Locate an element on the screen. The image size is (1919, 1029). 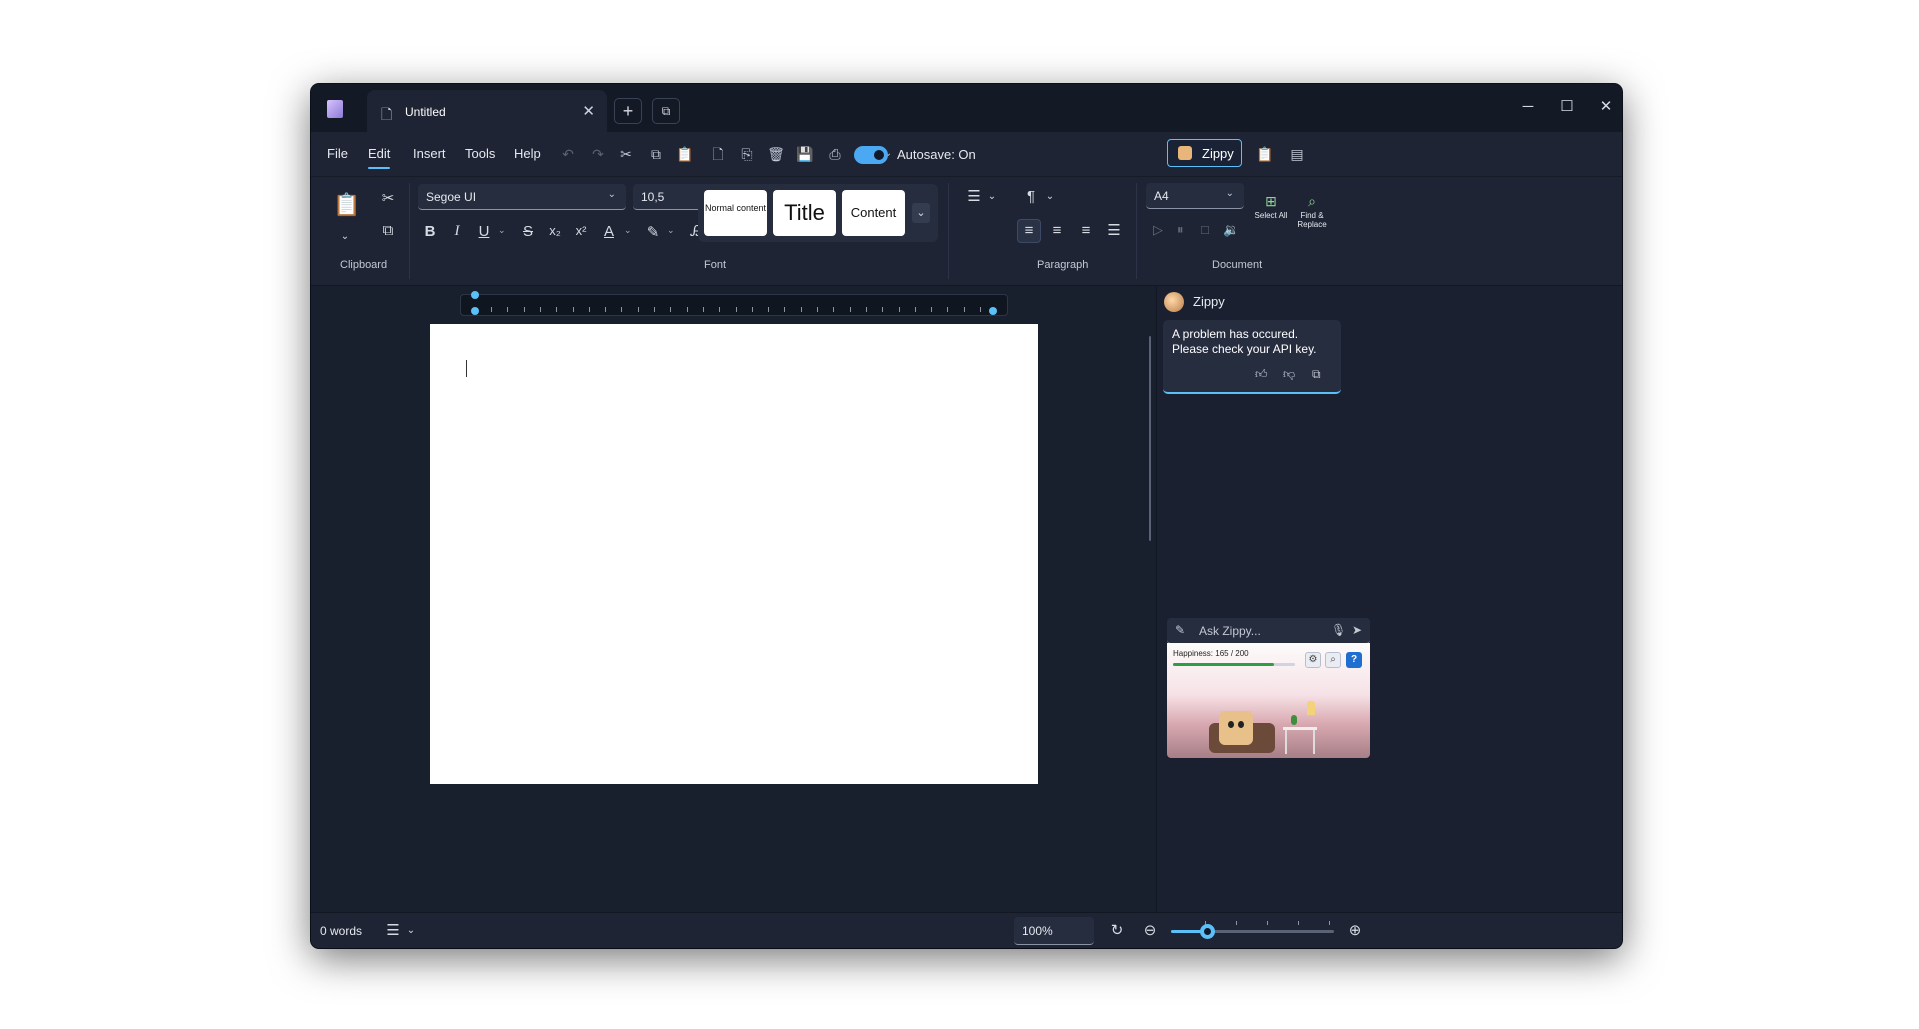
select-all-icon: ⊞ is located at coordinates (1271, 201).